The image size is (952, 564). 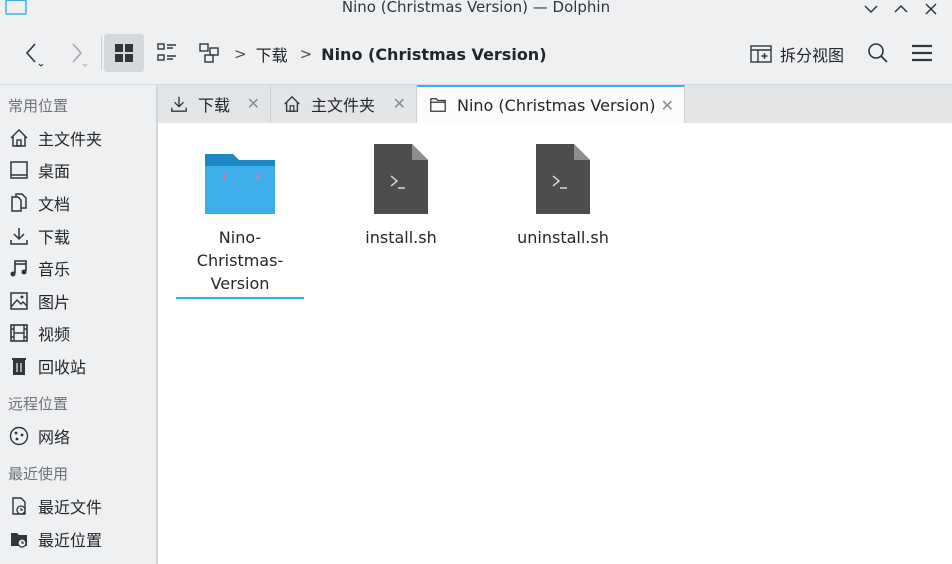 I want to click on desktop-icon, so click(x=19, y=170).